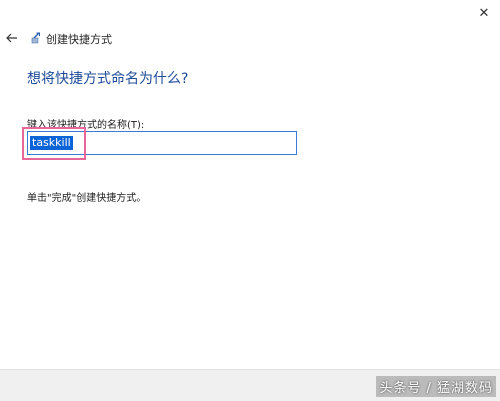  I want to click on close-button: ✕, so click(484, 13).